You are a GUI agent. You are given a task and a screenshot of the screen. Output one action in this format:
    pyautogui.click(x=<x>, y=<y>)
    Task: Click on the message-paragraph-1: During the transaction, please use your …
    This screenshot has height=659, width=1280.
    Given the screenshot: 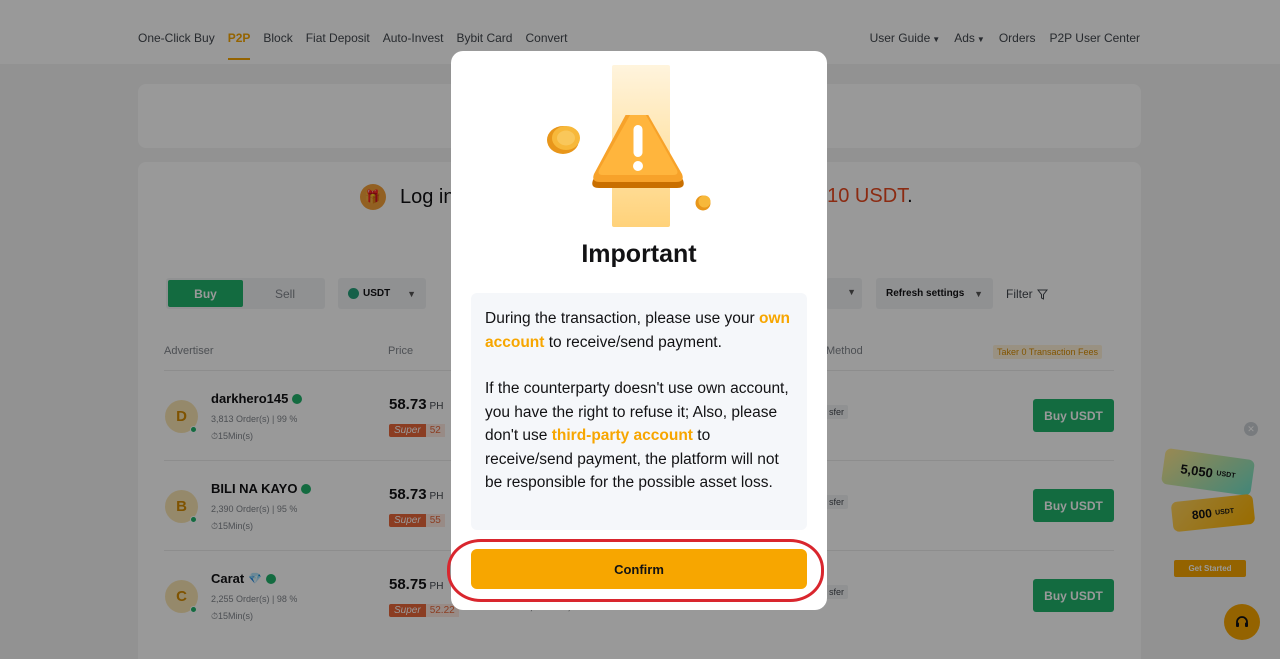 What is the action you would take?
    pyautogui.click(x=639, y=330)
    